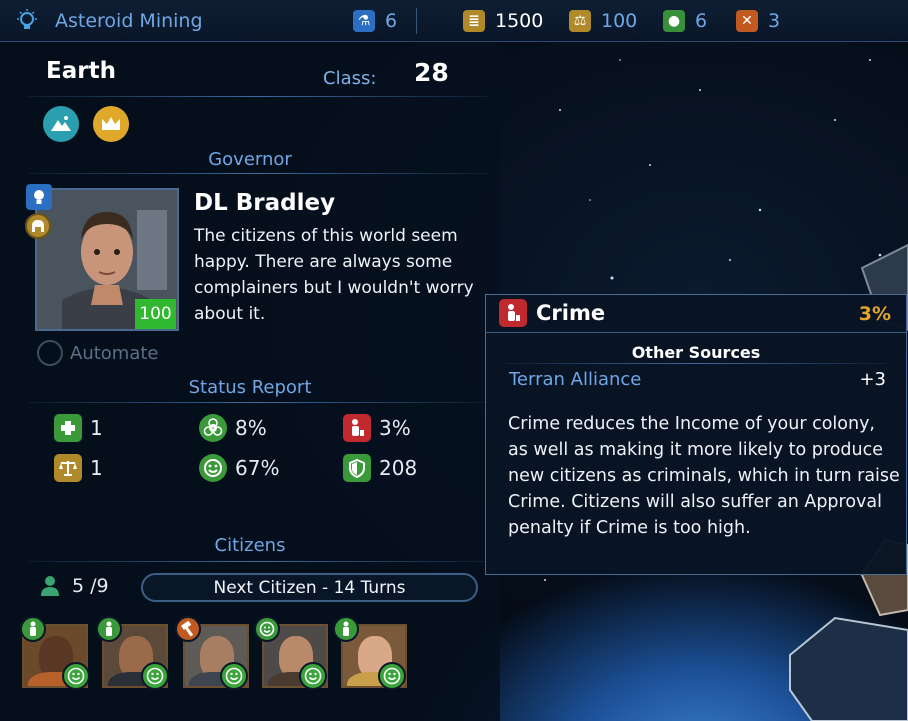 The image size is (908, 721). What do you see at coordinates (257, 468) in the screenshot?
I see `approval-value: 67%` at bounding box center [257, 468].